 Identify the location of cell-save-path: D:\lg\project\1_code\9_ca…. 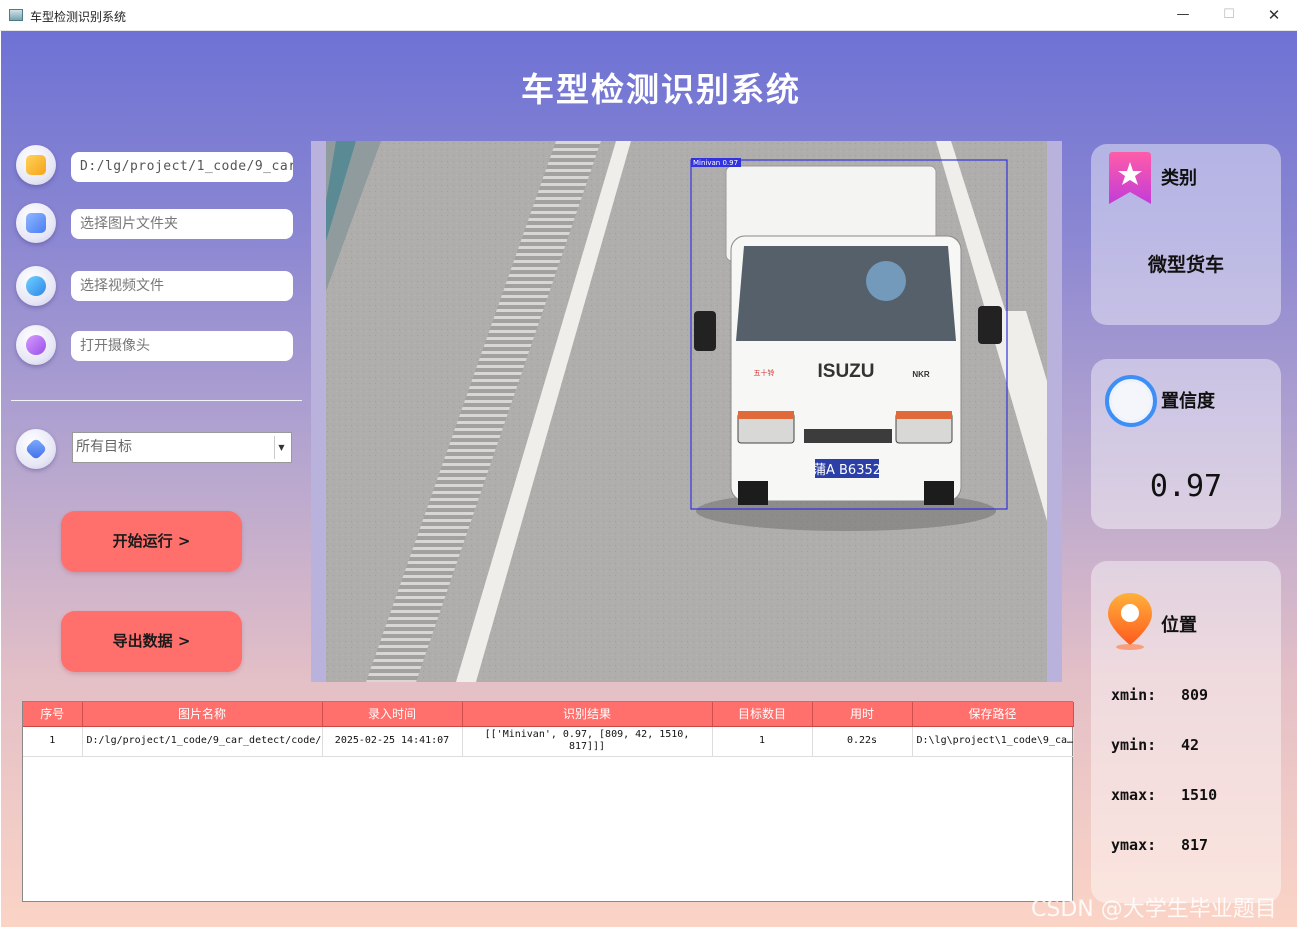
(993, 741).